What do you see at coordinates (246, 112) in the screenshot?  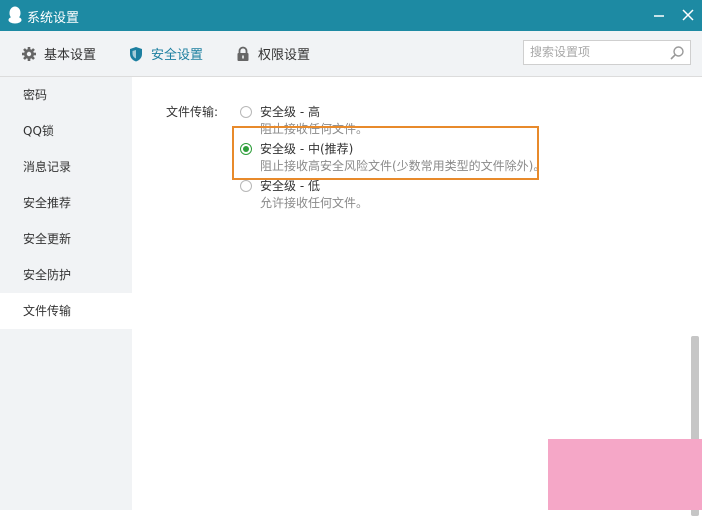 I see `radio-high` at bounding box center [246, 112].